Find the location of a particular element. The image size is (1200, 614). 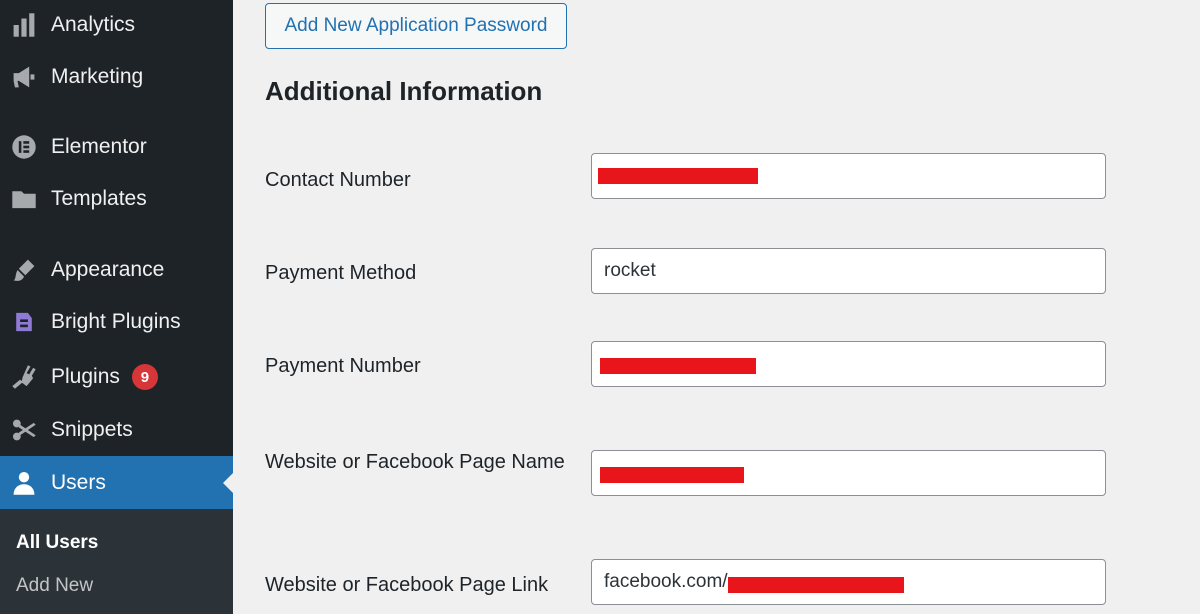

contact-number-field is located at coordinates (848, 176).